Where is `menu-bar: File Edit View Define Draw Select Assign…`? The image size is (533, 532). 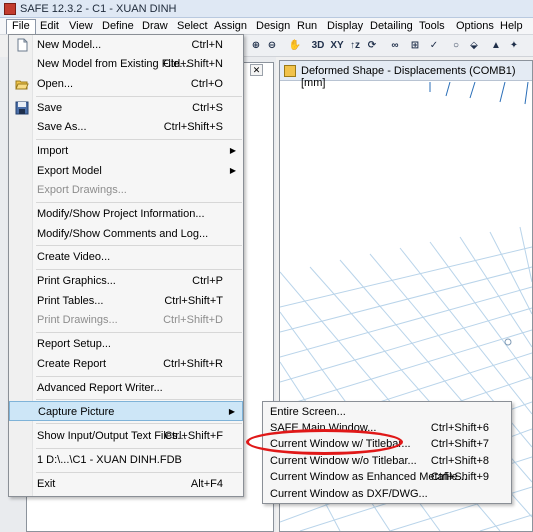
menu-bar: File Edit View Define Draw Select Assign… is located at coordinates (266, 26).